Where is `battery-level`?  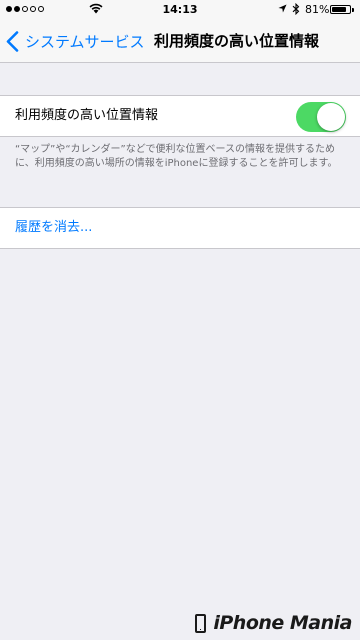 battery-level is located at coordinates (339, 9).